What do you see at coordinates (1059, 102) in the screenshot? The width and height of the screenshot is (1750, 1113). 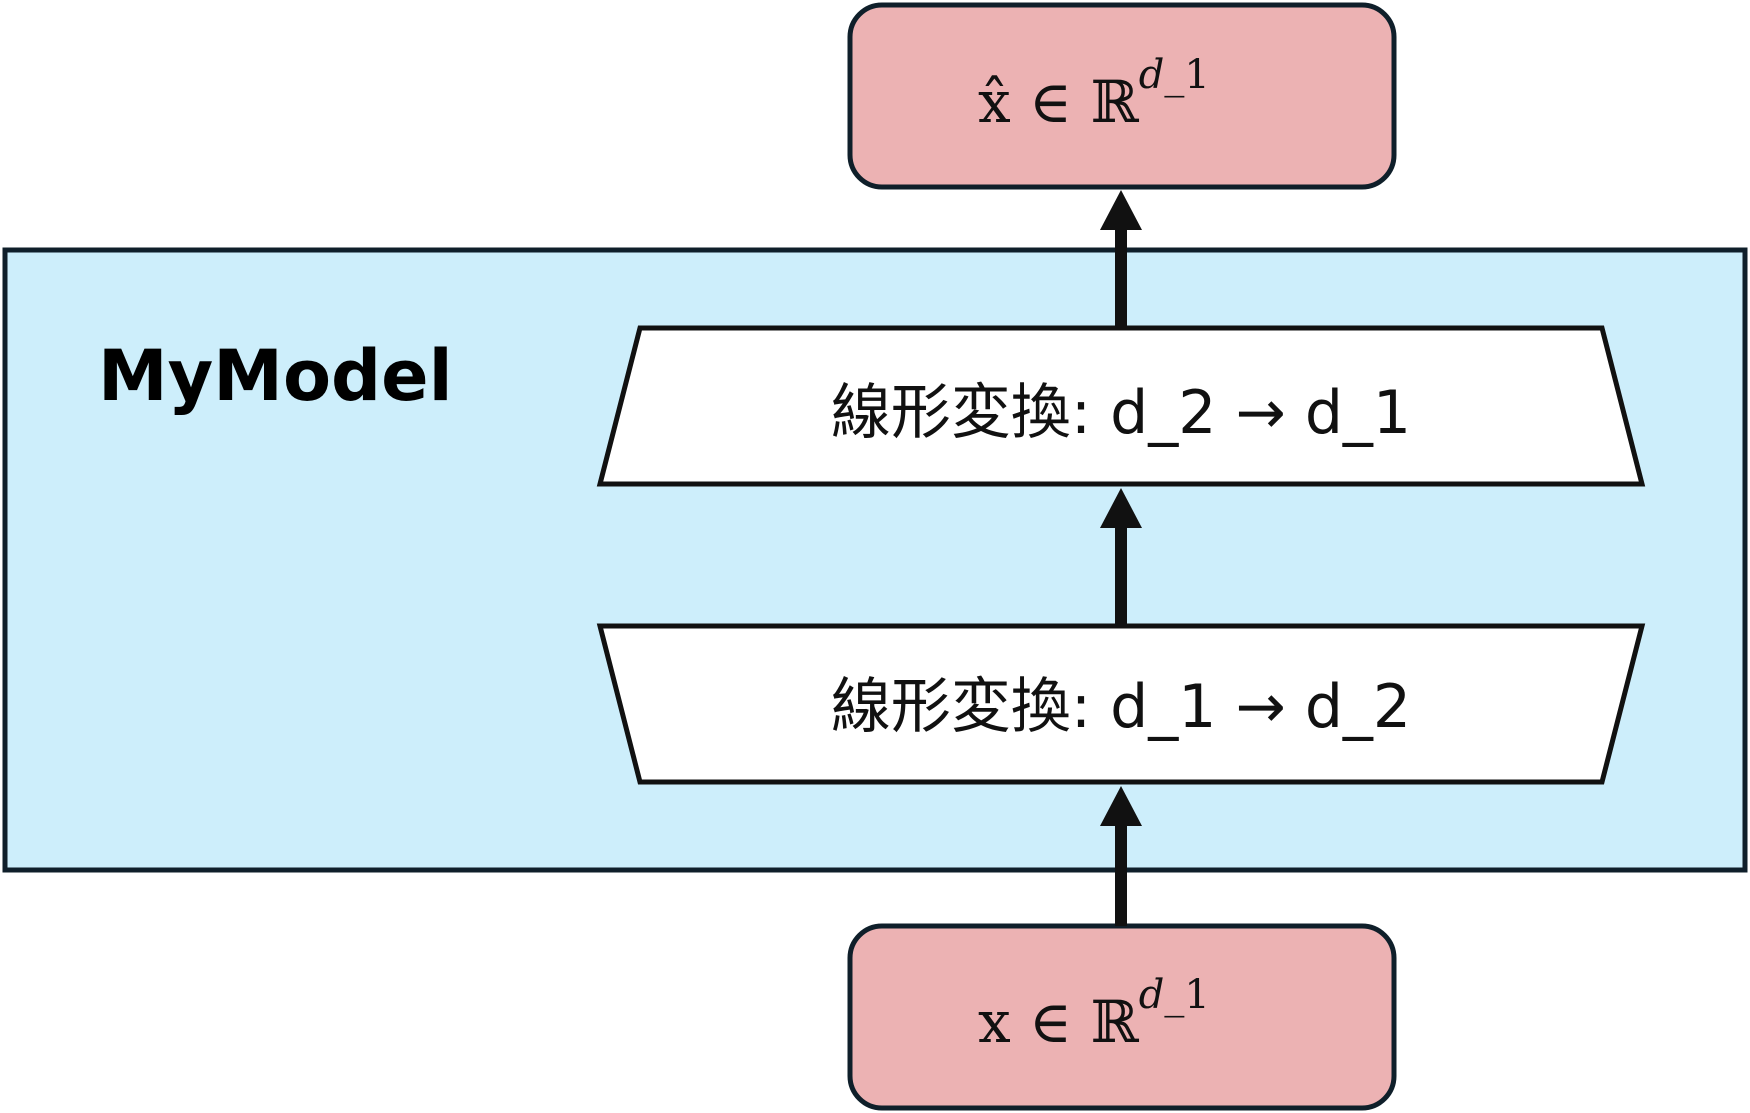 I see `output-node-base: x̂ ∈ ℝ` at bounding box center [1059, 102].